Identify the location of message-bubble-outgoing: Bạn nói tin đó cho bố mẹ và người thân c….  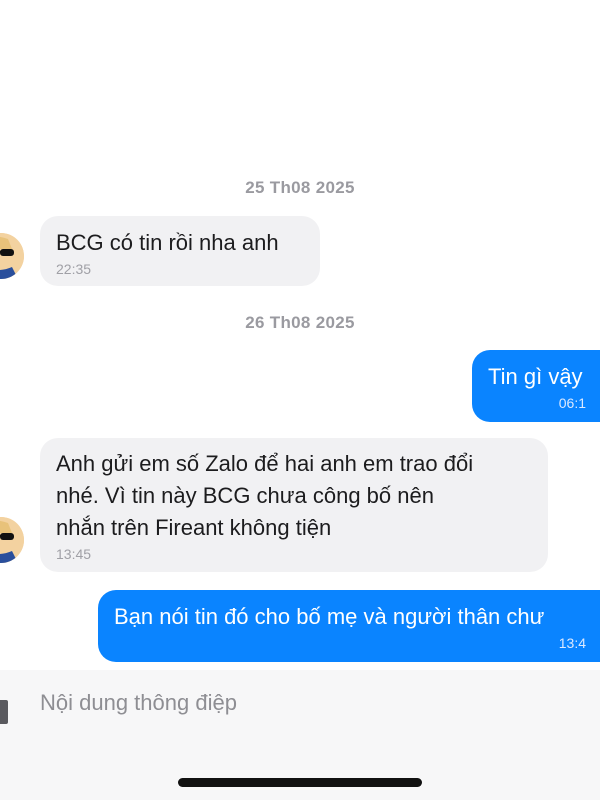
(349, 626).